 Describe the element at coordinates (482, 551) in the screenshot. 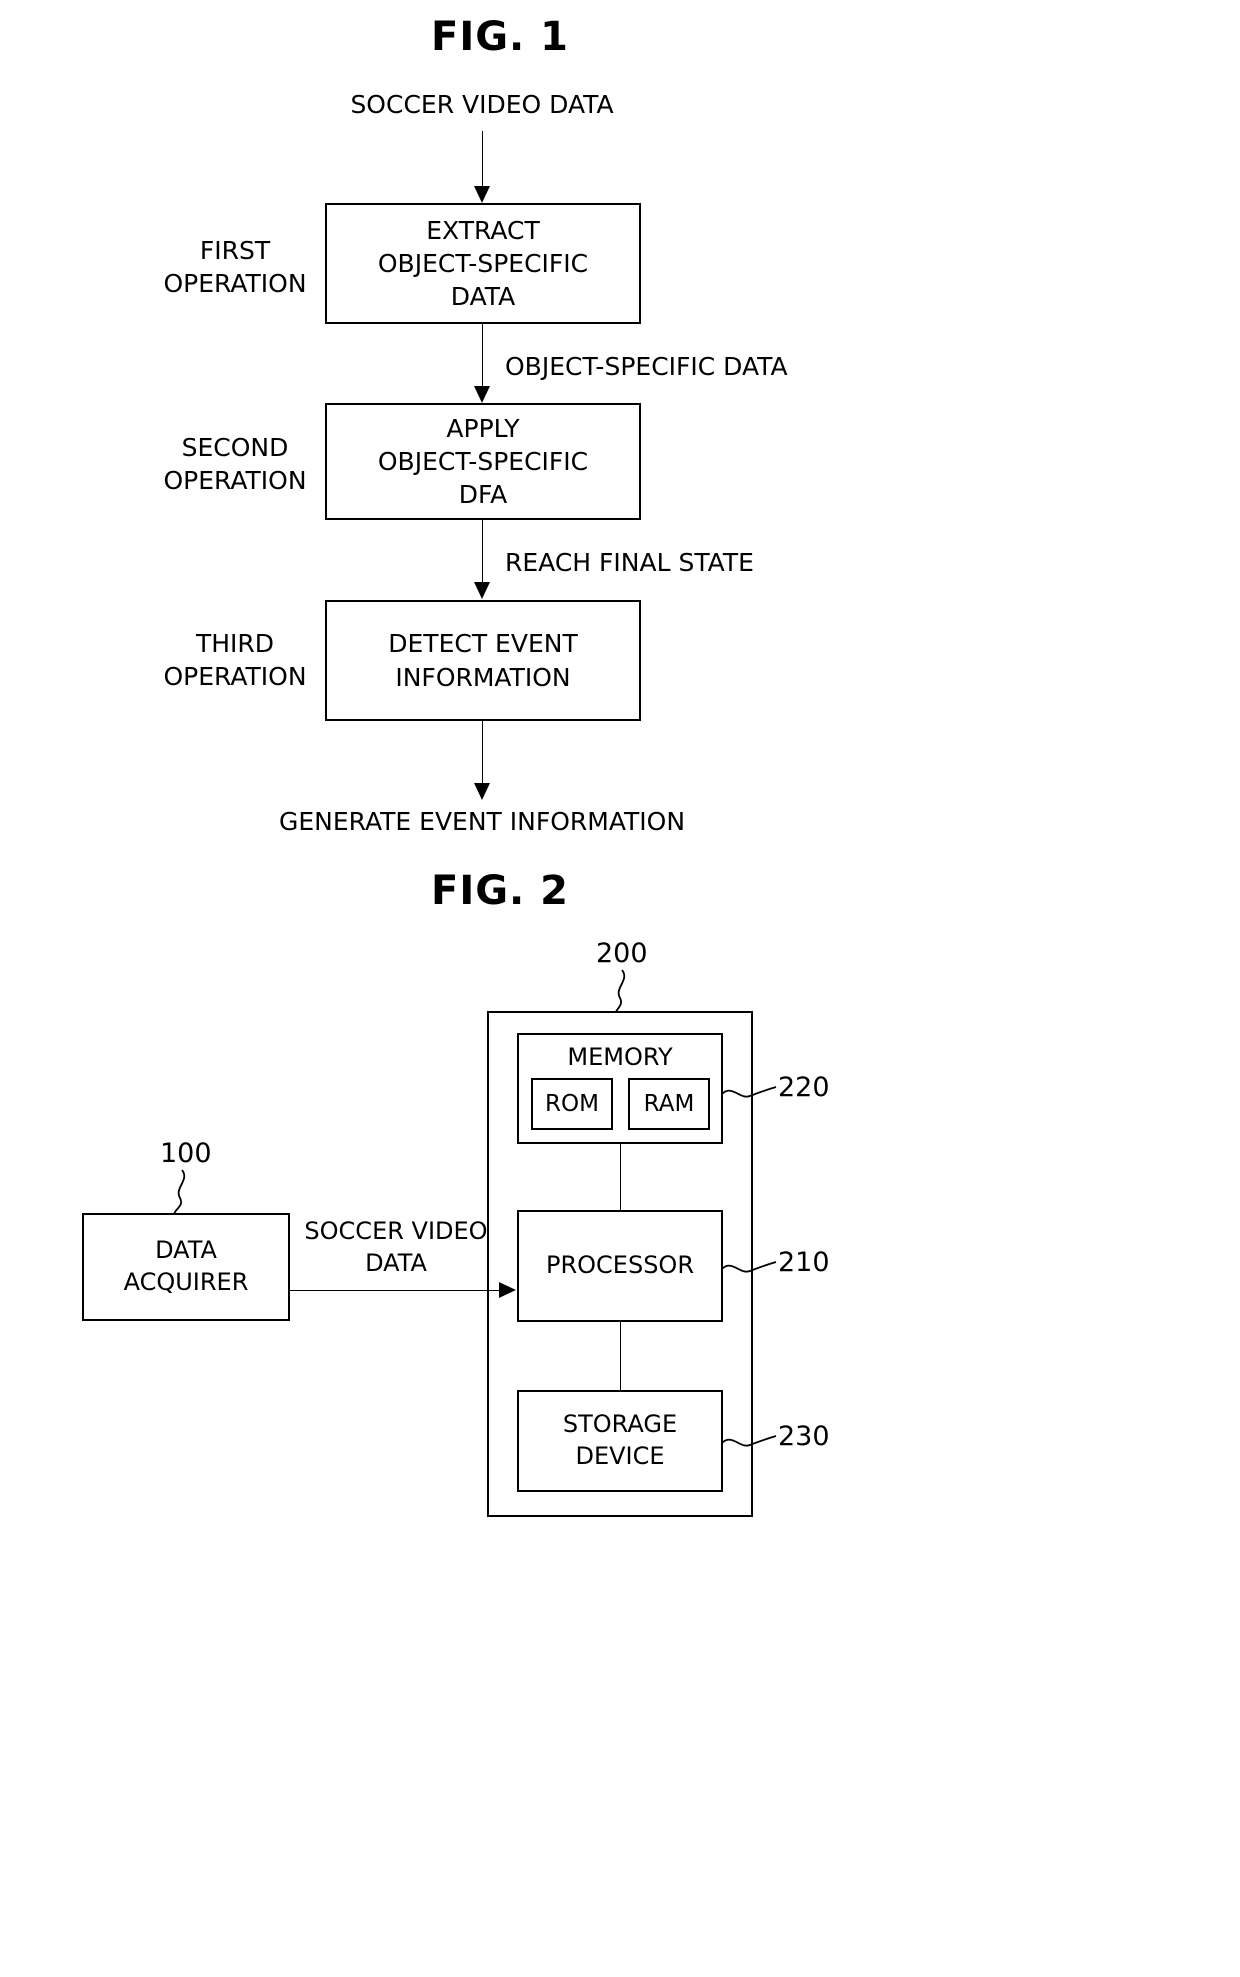

I see `fig1-arrow-2-3-line` at that location.